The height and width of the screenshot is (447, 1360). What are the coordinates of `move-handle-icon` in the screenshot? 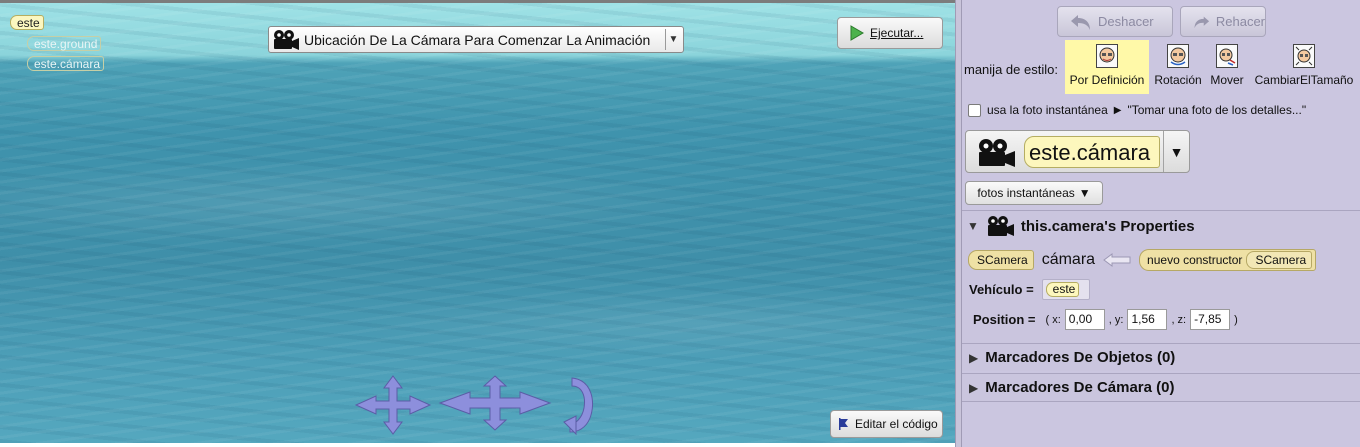 It's located at (1227, 56).